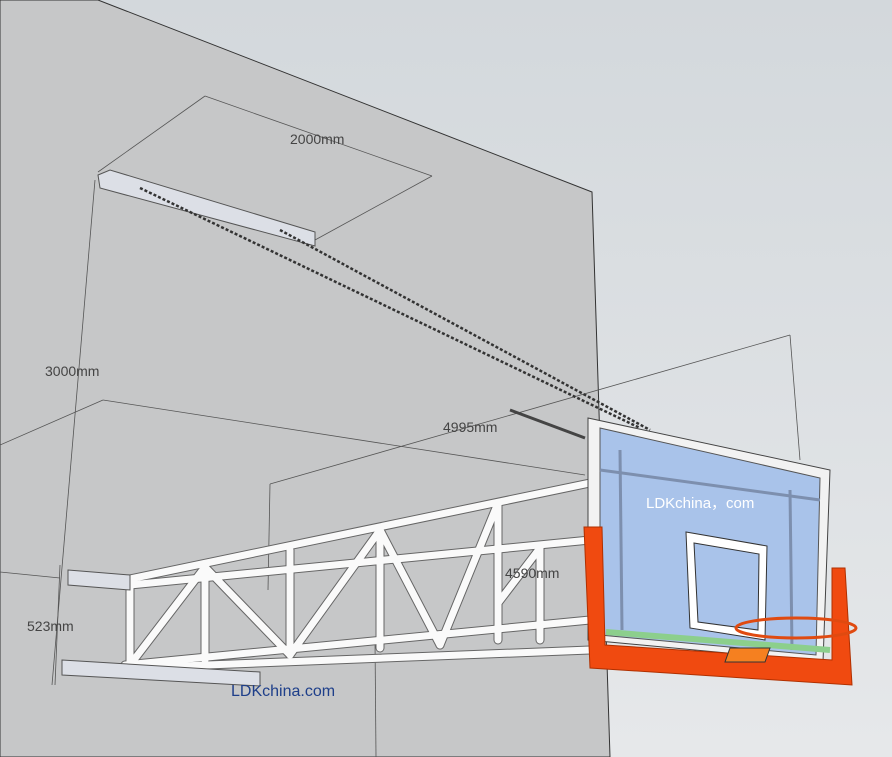  What do you see at coordinates (72, 371) in the screenshot?
I see `dimension-3000: 3000mm` at bounding box center [72, 371].